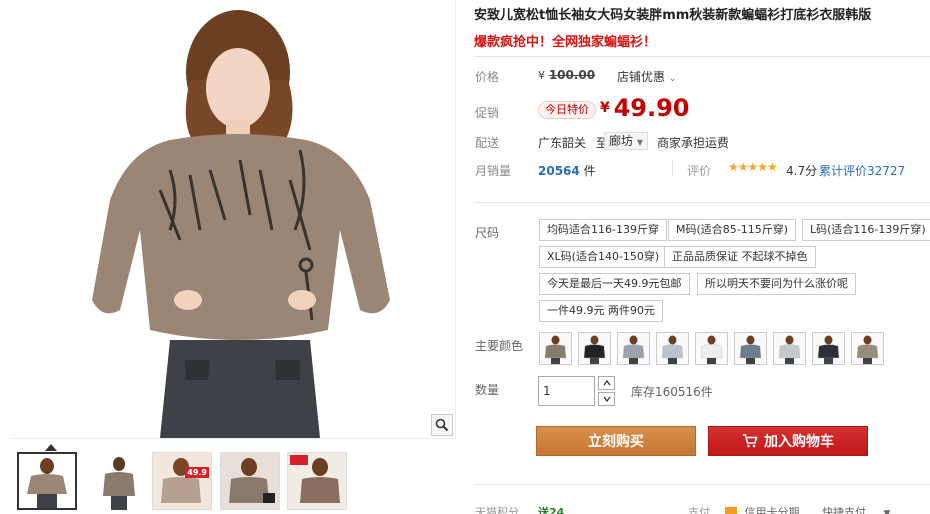 This screenshot has width=930, height=514. What do you see at coordinates (567, 110) in the screenshot?
I see `today-special-tag: 今日特价` at bounding box center [567, 110].